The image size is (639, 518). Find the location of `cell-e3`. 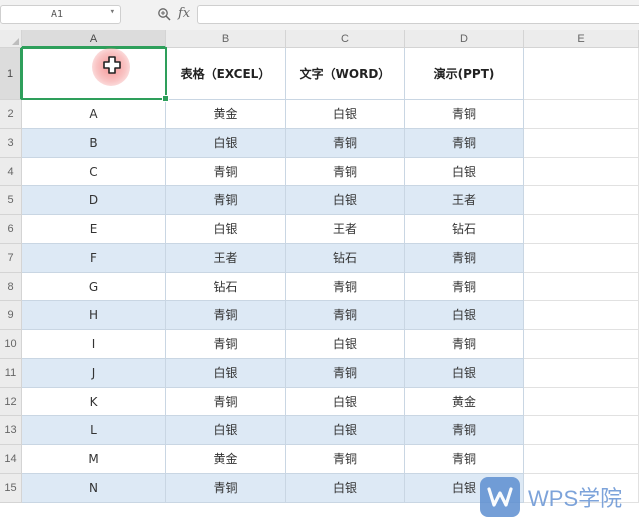

cell-e3 is located at coordinates (581, 143).